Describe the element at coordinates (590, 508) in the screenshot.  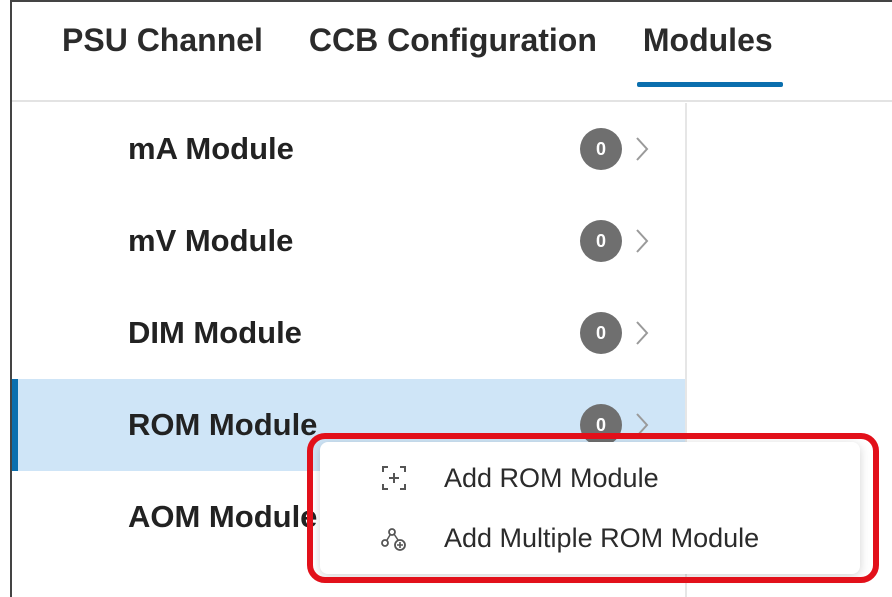
I see `context-menu: Add ROM Module Add Multiple ROM Module` at that location.